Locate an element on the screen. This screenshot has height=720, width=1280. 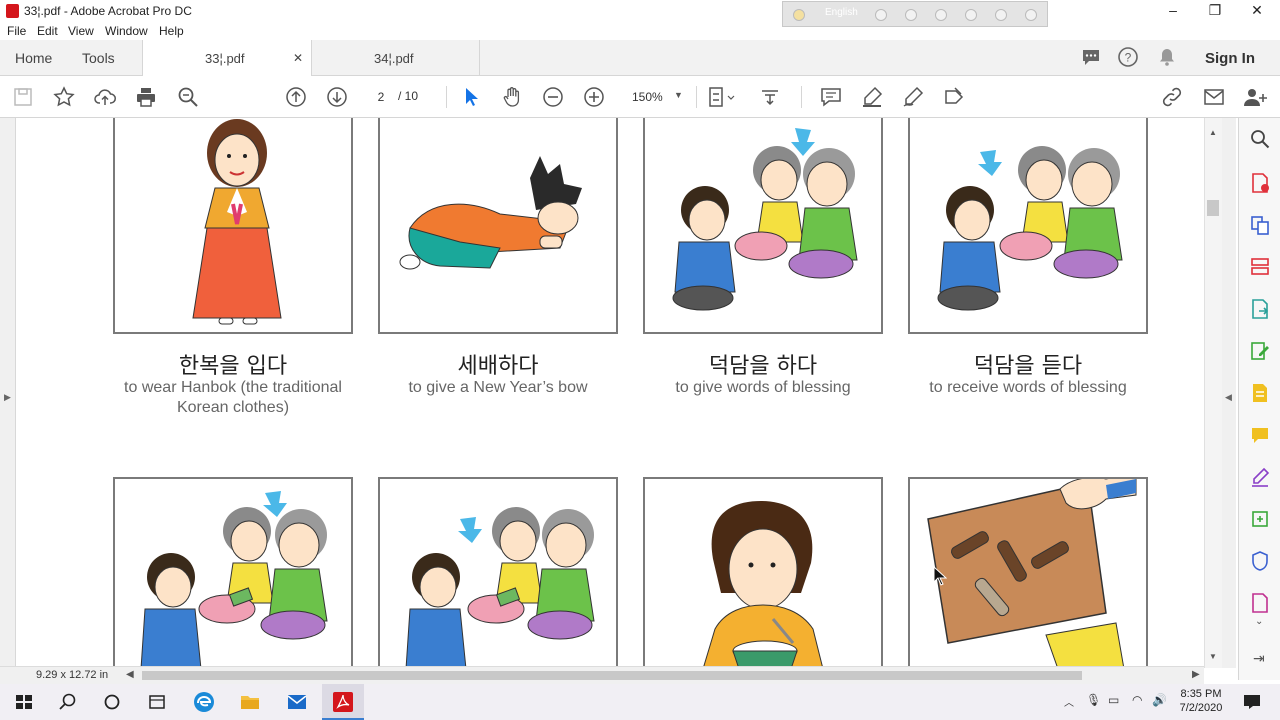
edit-pdf-icon is located at coordinates (1260, 352).